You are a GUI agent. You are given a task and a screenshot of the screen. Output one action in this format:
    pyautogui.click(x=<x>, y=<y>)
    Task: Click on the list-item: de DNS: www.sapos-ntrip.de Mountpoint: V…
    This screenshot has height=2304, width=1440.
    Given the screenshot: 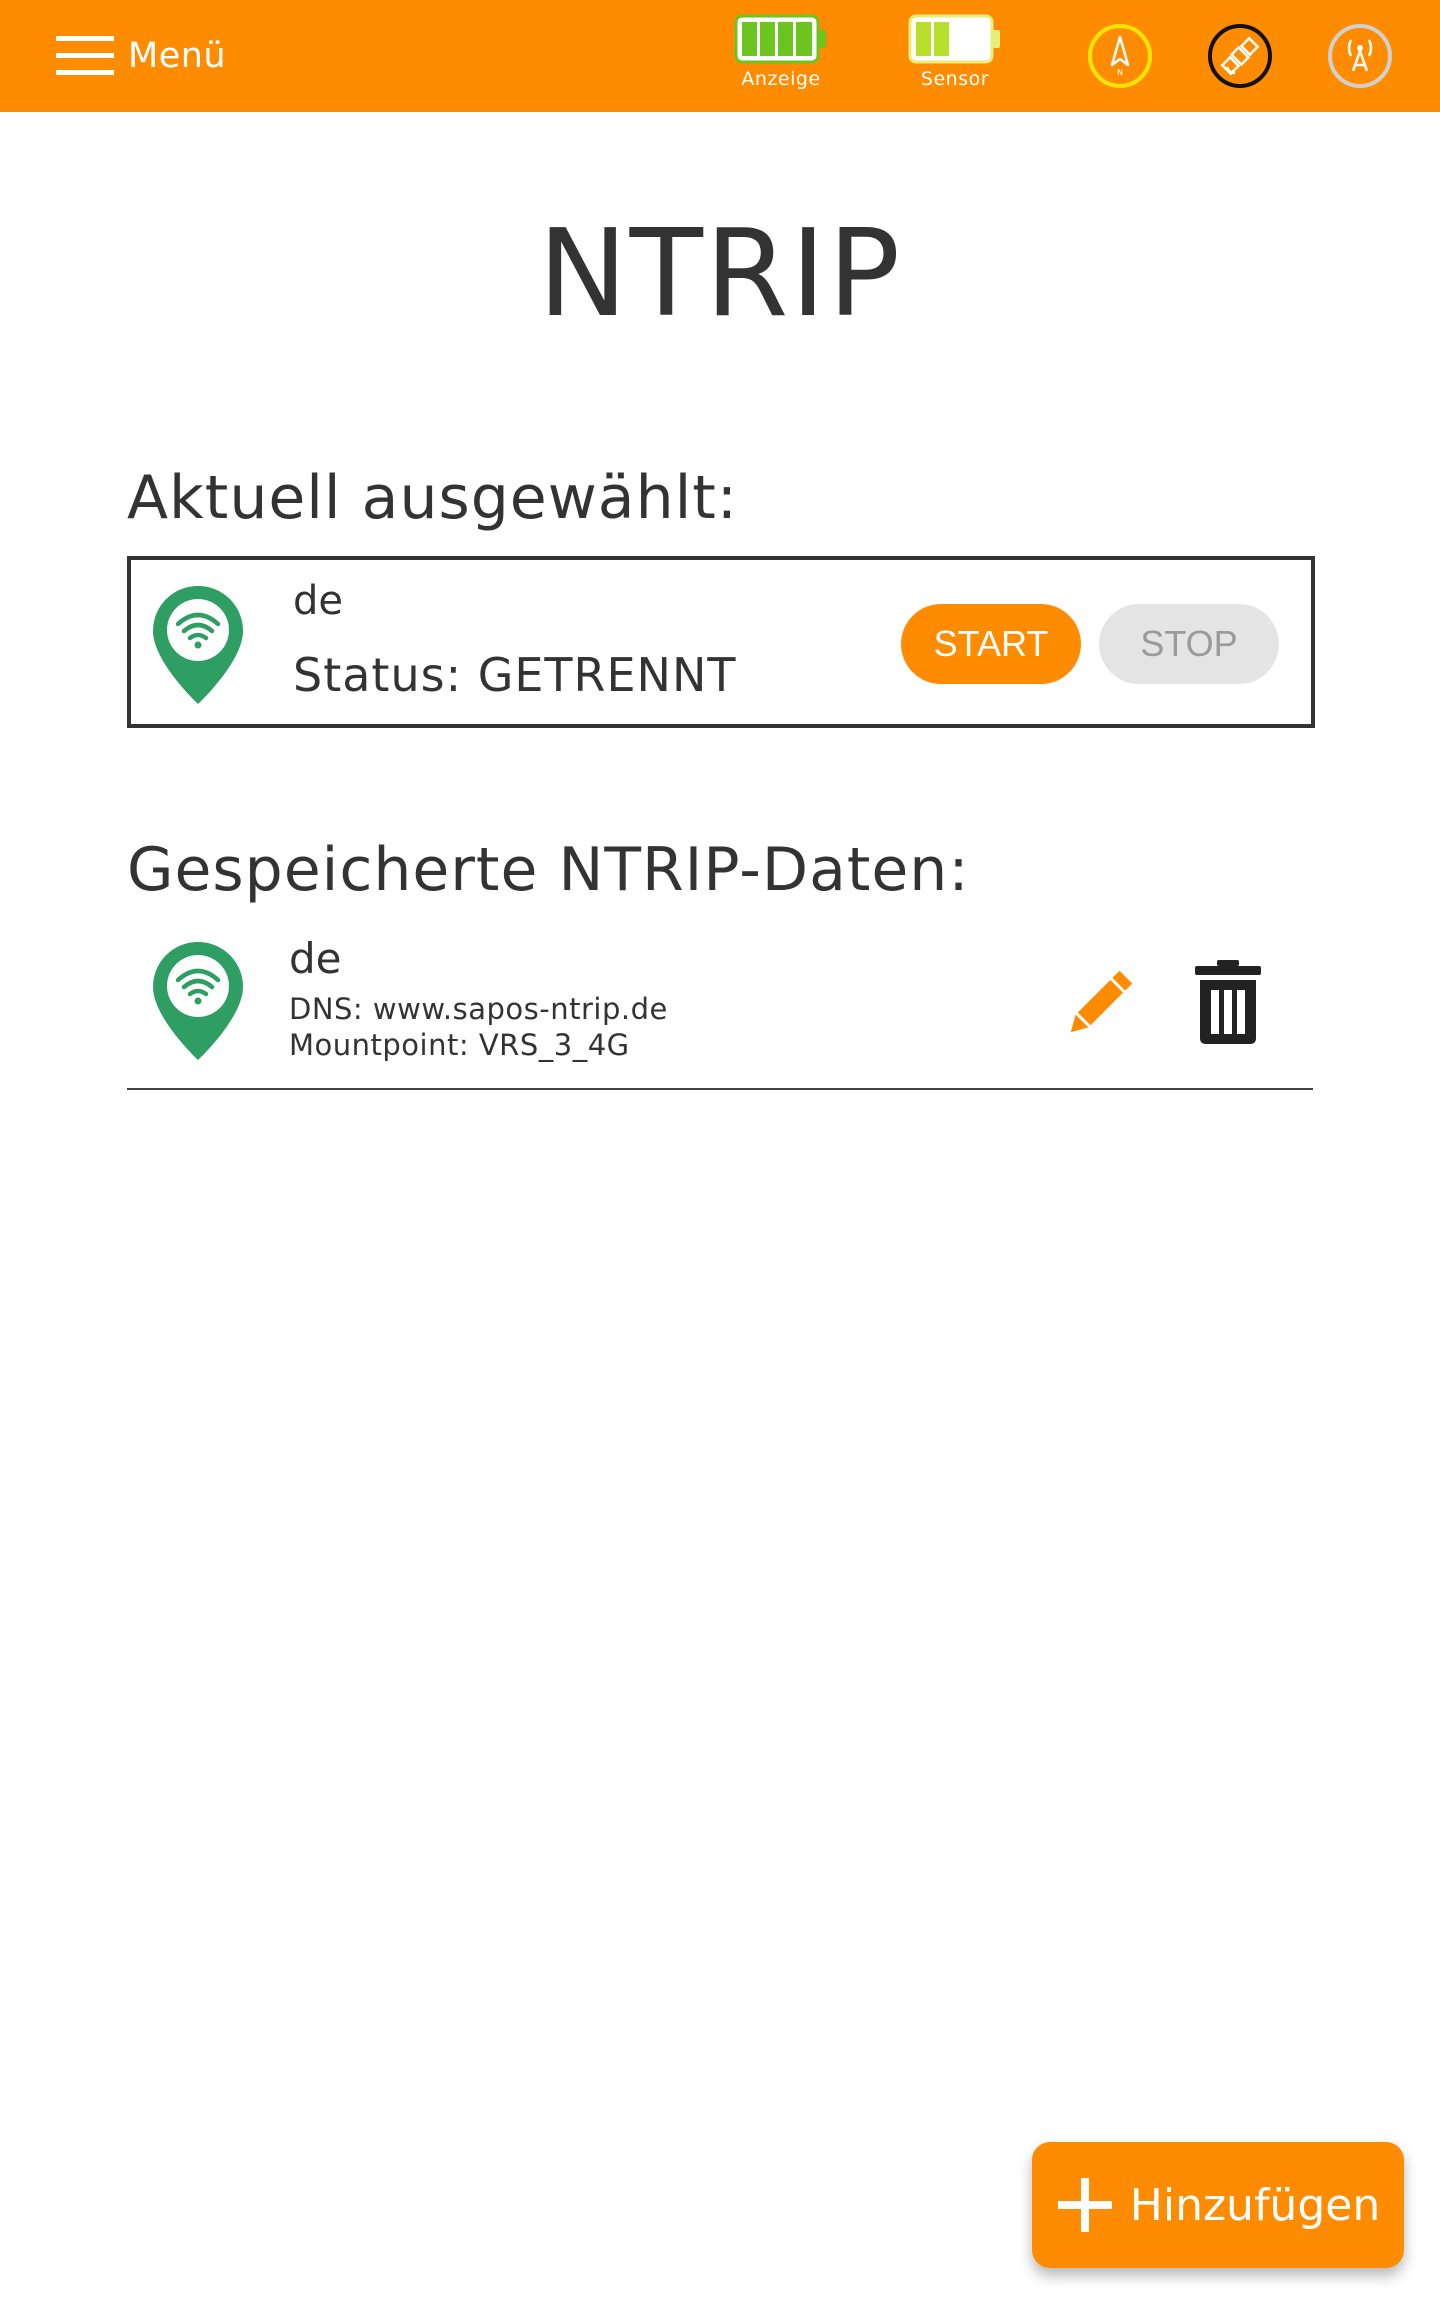 What is the action you would take?
    pyautogui.click(x=720, y=1005)
    